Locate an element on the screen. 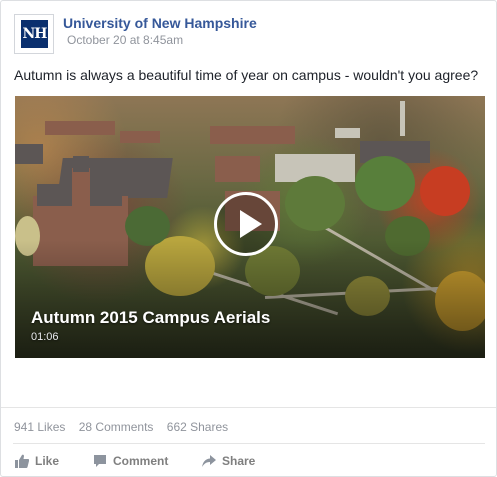  share-arrow-icon is located at coordinates (209, 461).